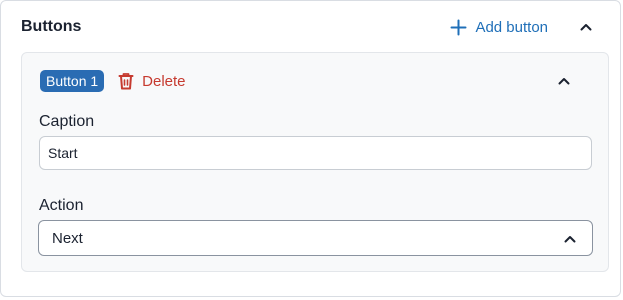 This screenshot has height=300, width=623. Describe the element at coordinates (313, 27) in the screenshot. I see `panel-header: Buttons Add button` at that location.